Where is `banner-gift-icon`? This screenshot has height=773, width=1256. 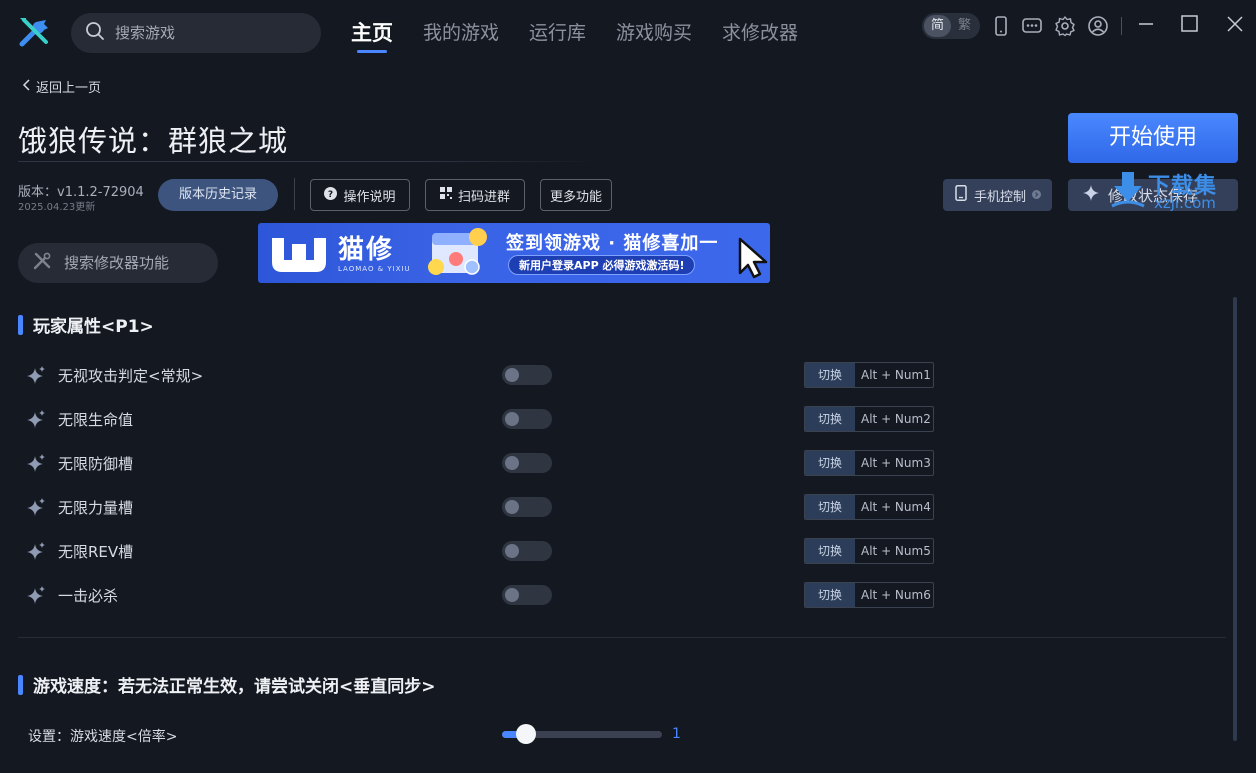 banner-gift-icon is located at coordinates (457, 251).